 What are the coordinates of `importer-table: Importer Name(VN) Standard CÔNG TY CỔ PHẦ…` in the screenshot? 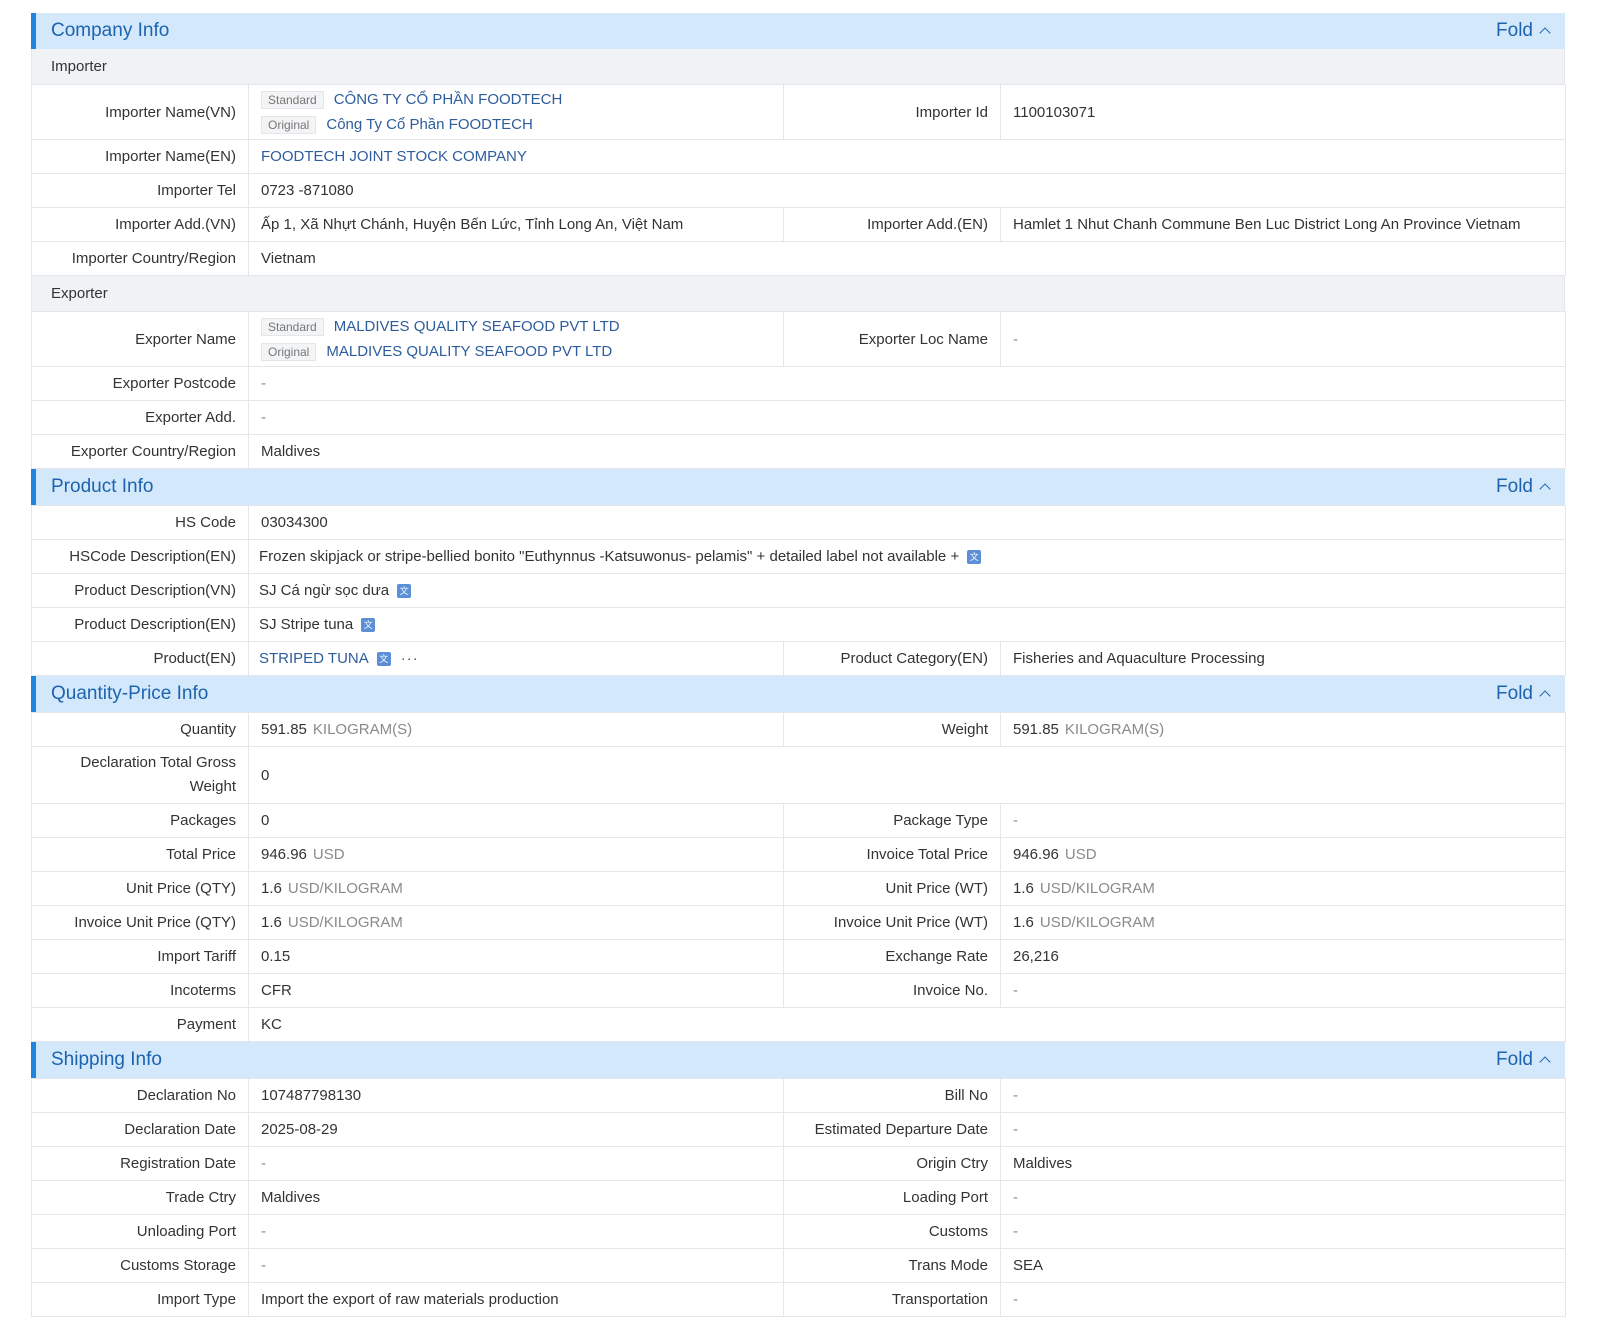 It's located at (798, 180).